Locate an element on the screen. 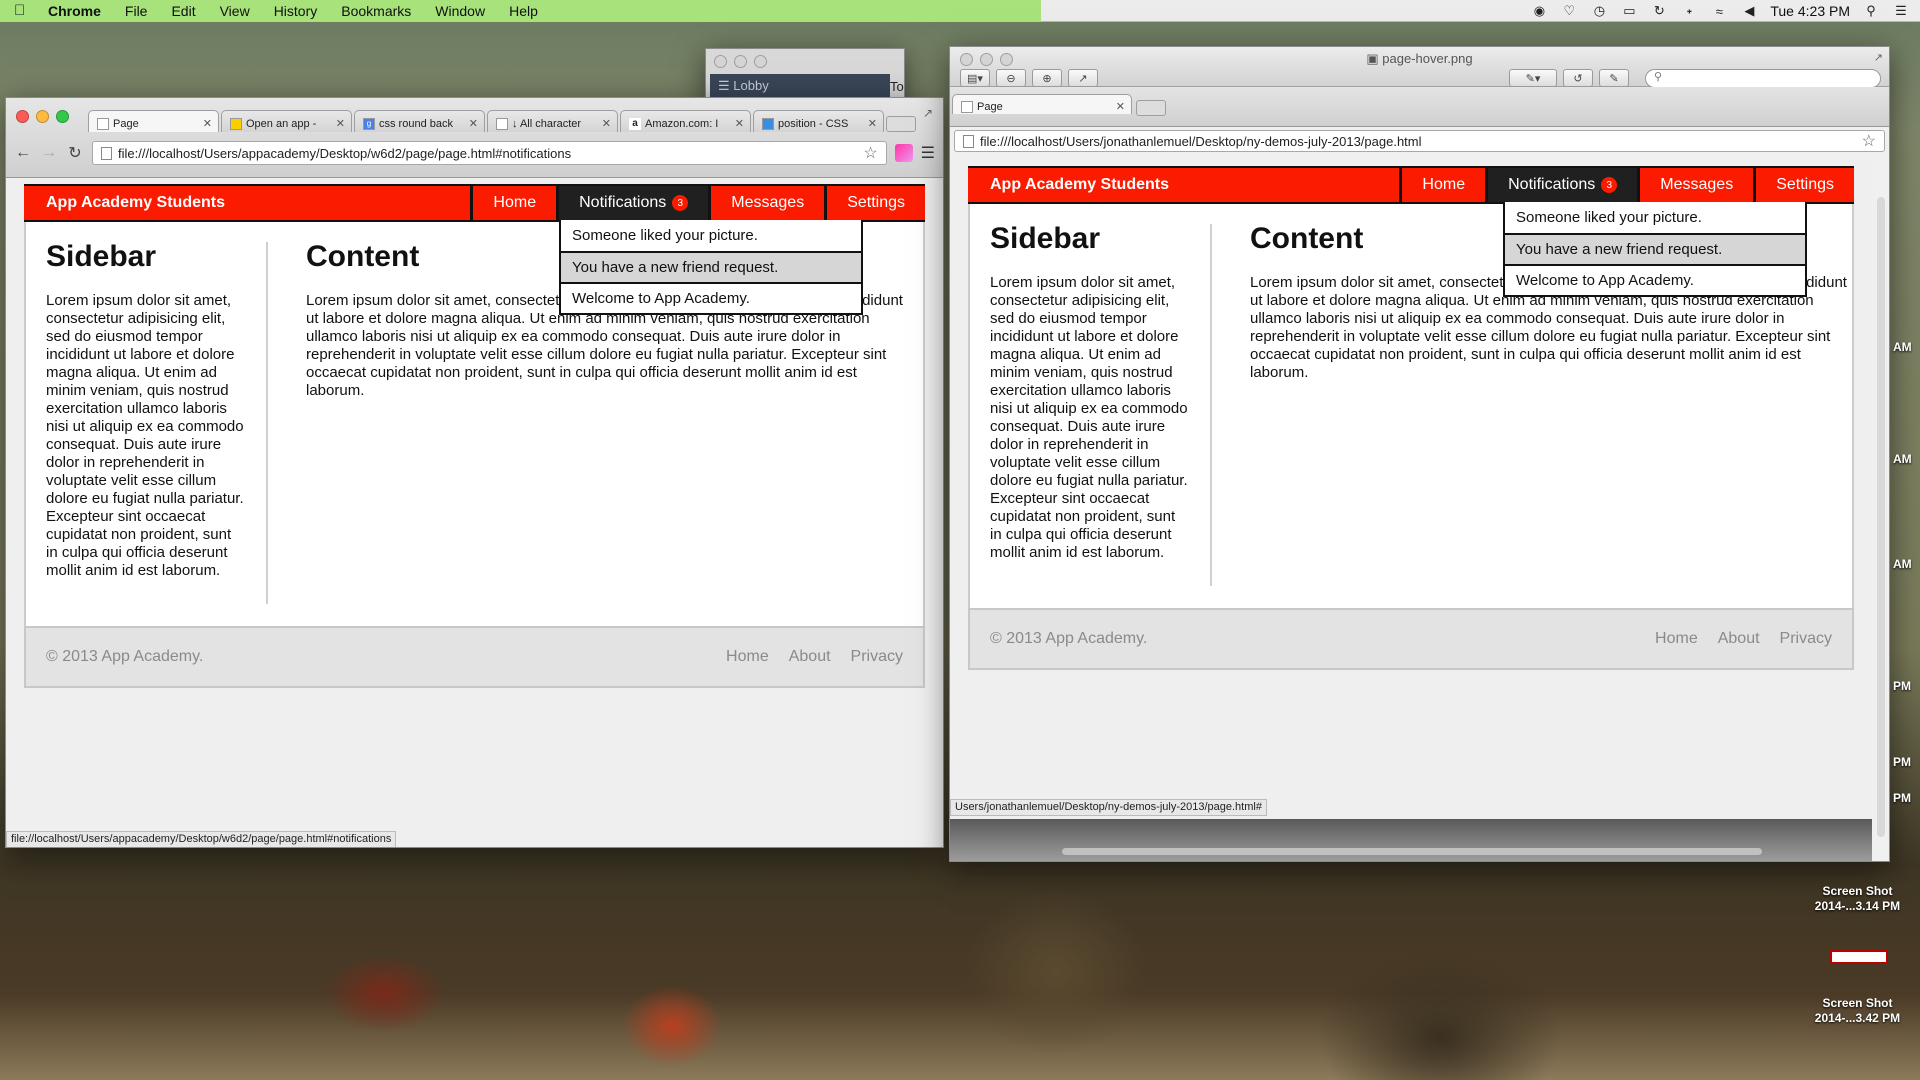 The width and height of the screenshot is (1920, 1080). captured-tab-strip: Page ✕ is located at coordinates (1419, 107).